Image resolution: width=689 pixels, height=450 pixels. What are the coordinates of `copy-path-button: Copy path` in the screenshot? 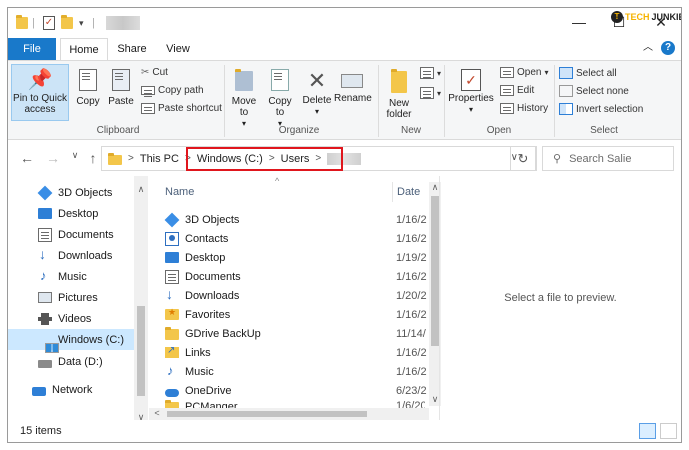 It's located at (172, 90).